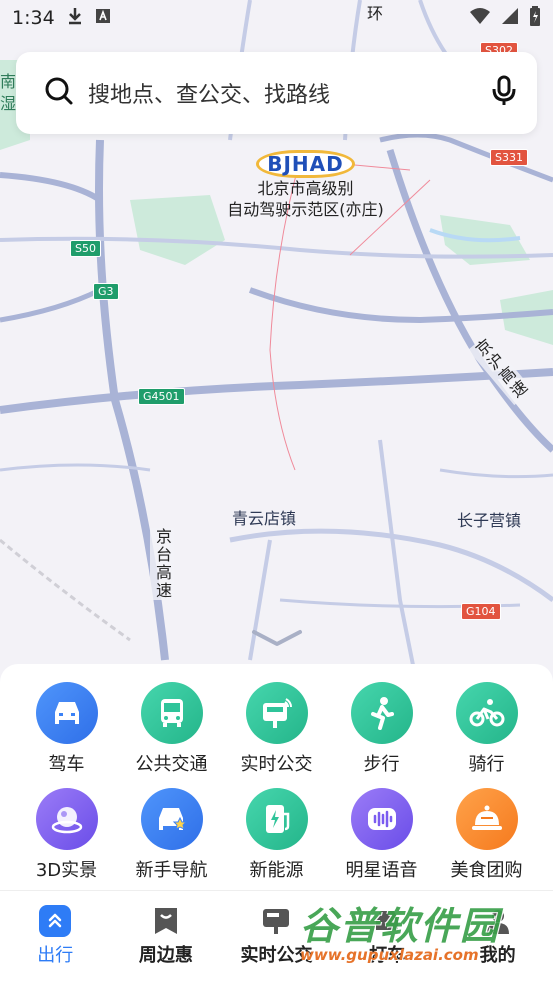 The image size is (553, 984). Describe the element at coordinates (486, 819) in the screenshot. I see `food-icon` at that location.